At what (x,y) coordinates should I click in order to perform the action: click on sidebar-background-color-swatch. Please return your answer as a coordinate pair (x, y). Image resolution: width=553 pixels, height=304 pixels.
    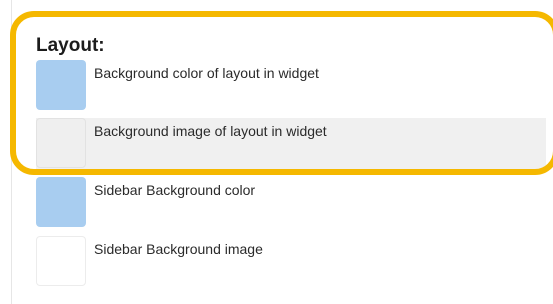
    Looking at the image, I should click on (61, 202).